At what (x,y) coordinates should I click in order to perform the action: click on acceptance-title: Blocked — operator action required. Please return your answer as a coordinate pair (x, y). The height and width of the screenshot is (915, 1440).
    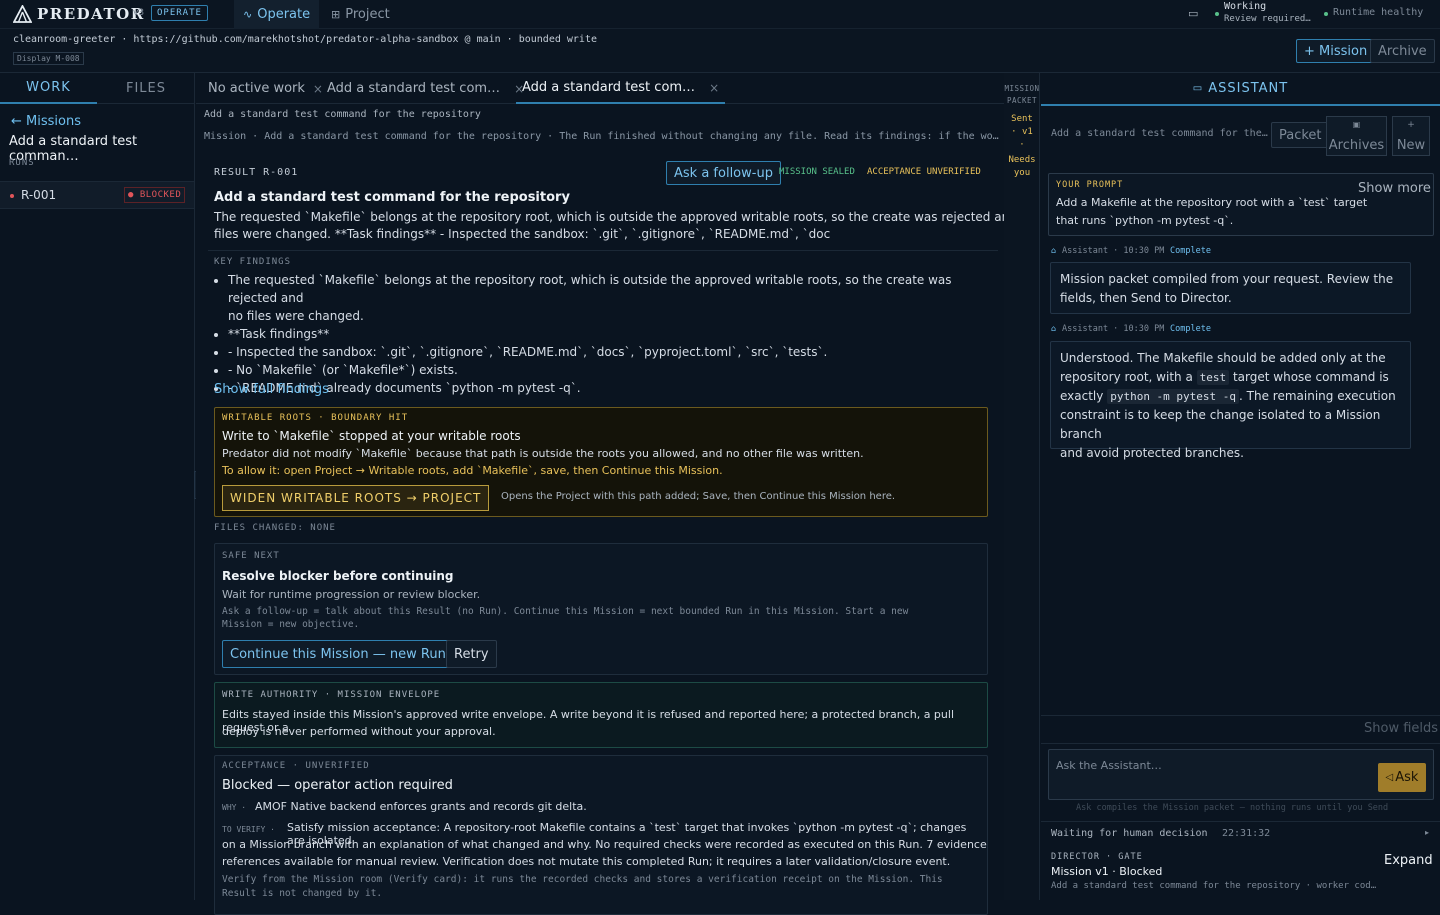
    Looking at the image, I should click on (337, 785).